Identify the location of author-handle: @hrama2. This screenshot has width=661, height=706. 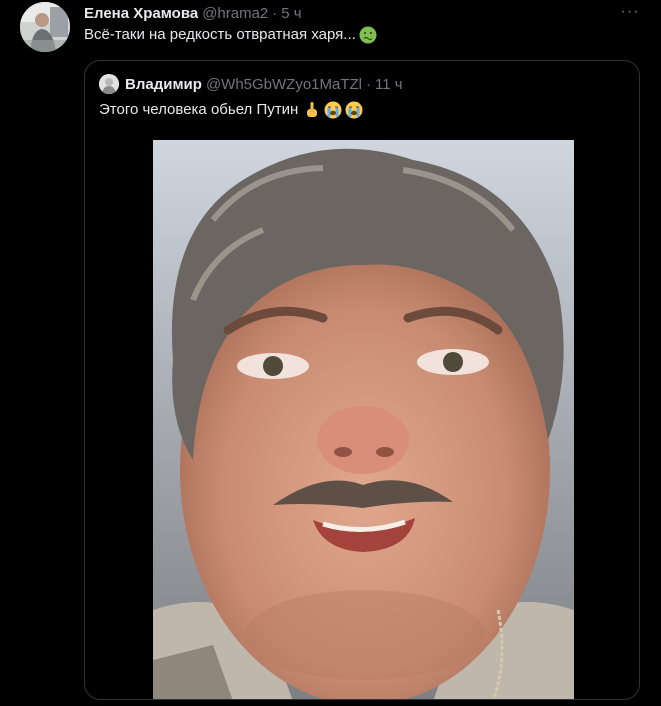
(235, 13).